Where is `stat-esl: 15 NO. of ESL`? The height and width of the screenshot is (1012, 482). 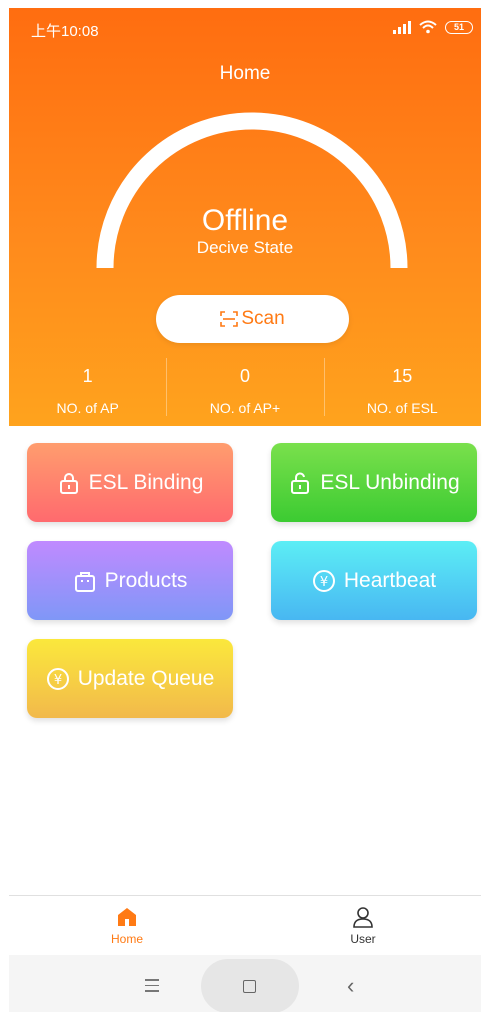
stat-esl: 15 NO. of ESL is located at coordinates (402, 388).